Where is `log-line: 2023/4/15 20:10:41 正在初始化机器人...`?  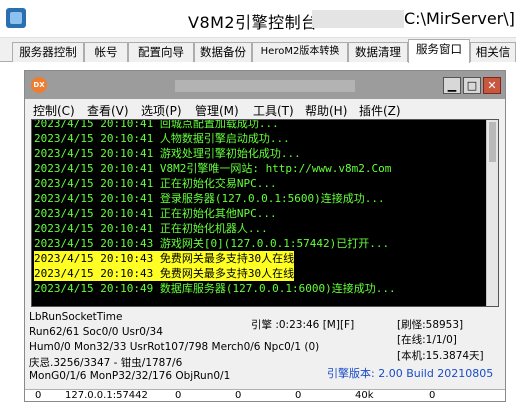 log-line: 2023/4/15 20:10:41 正在初始化机器人... is located at coordinates (151, 228).